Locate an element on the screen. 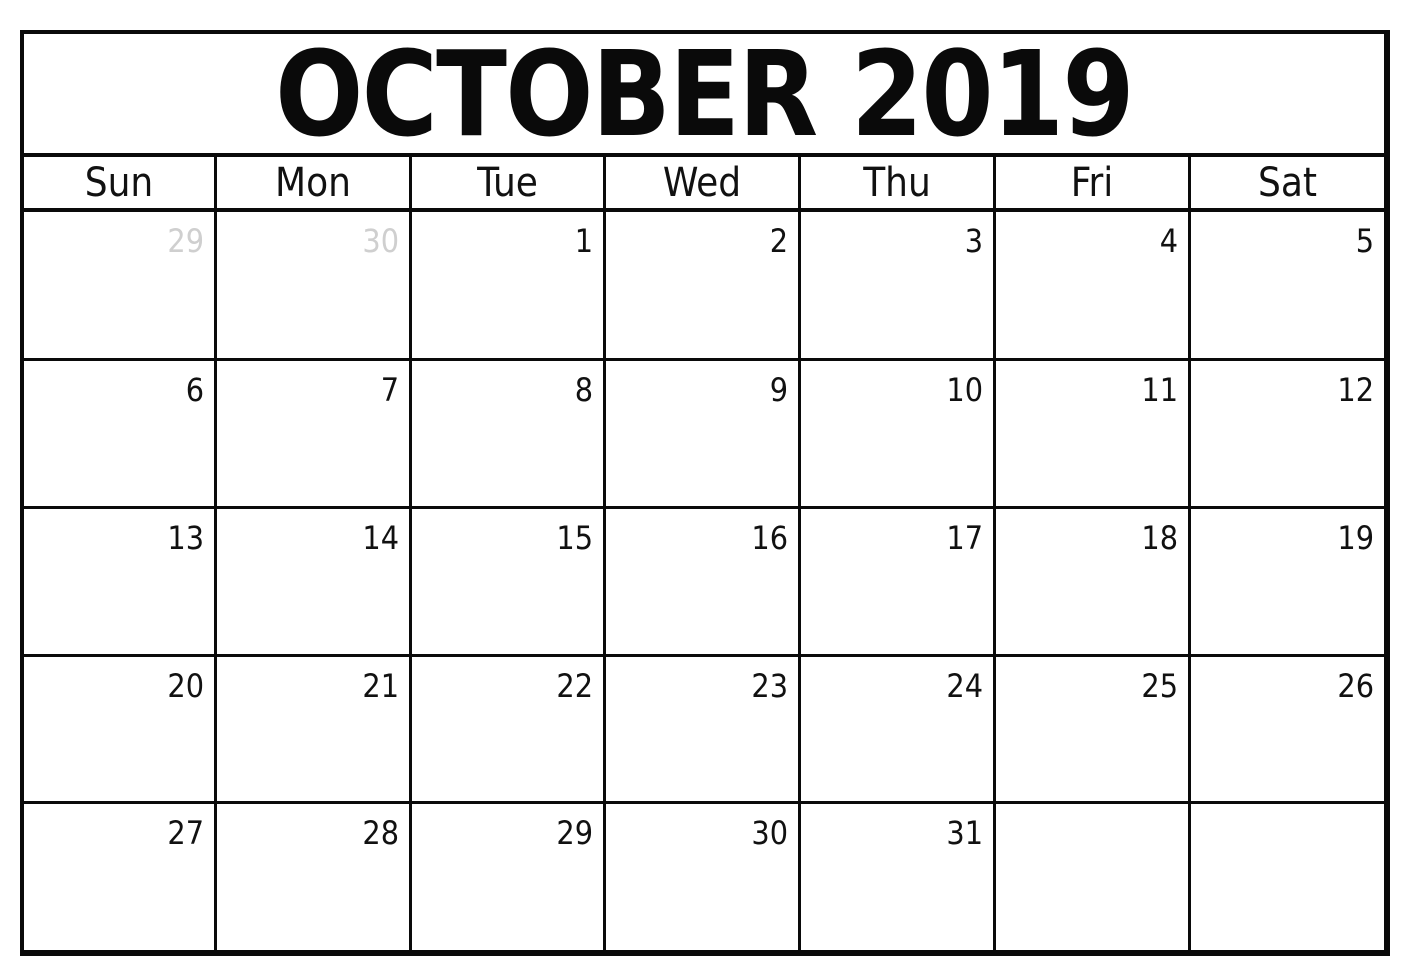  day-cell: 16 is located at coordinates (703, 583).